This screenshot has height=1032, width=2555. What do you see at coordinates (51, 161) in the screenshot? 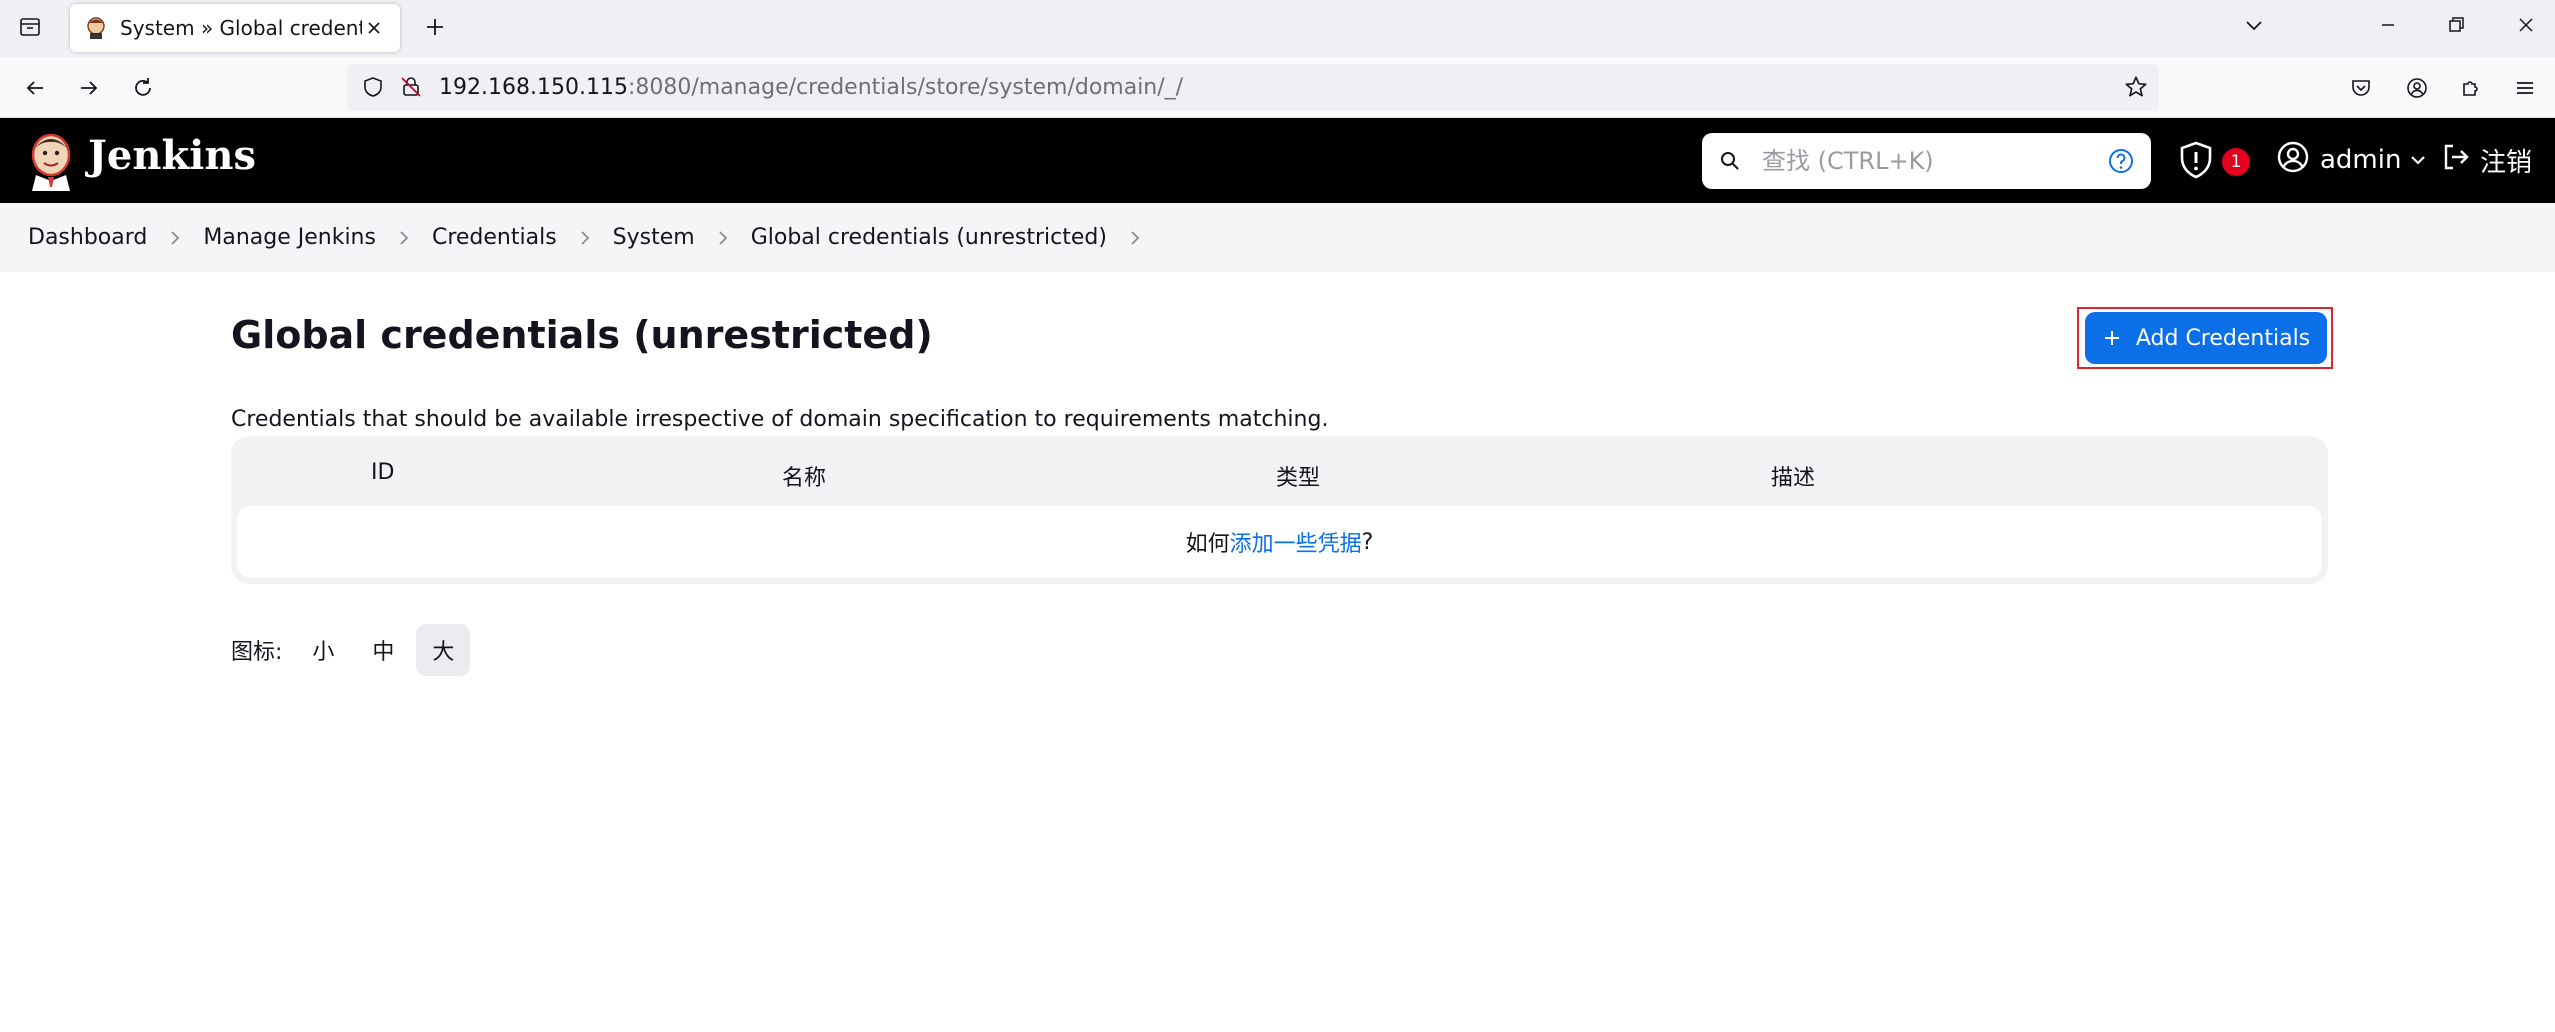
I see `jenkins-logo-icon` at bounding box center [51, 161].